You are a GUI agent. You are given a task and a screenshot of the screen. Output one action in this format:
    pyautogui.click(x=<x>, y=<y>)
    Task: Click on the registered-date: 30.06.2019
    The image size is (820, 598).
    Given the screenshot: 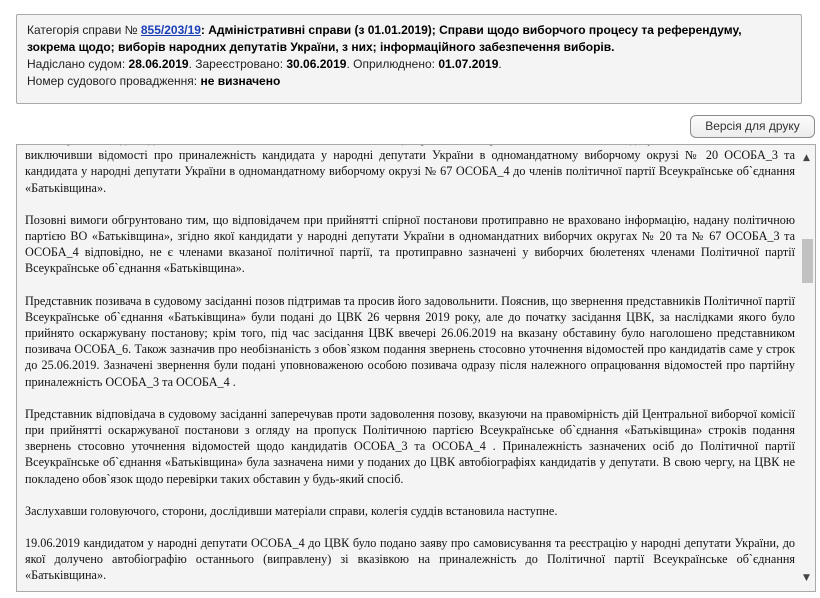 What is the action you would take?
    pyautogui.click(x=316, y=64)
    